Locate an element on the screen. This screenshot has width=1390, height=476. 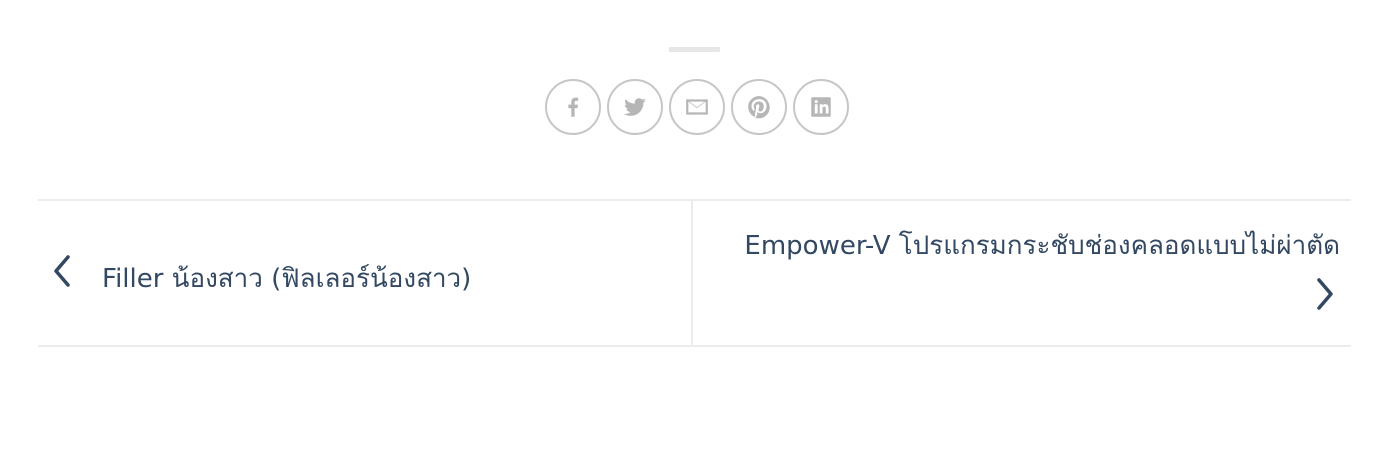
previous-post-title: Filler น้องสาว (ฟิลเลอร์น้องสาว) is located at coordinates (287, 279).